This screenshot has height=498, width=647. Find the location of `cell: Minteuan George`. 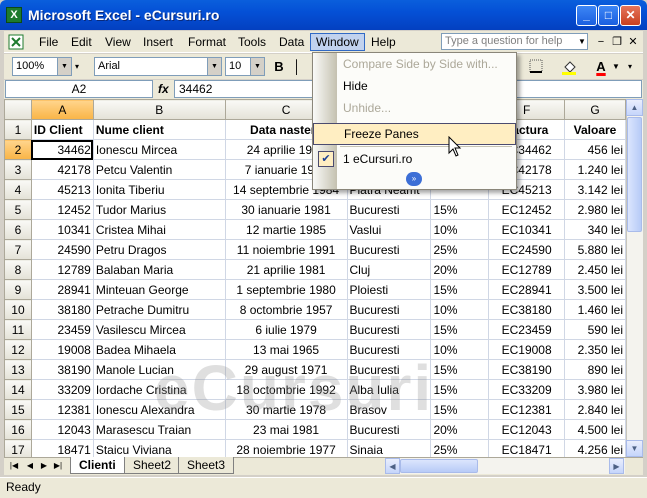

cell: Minteuan George is located at coordinates (159, 289).